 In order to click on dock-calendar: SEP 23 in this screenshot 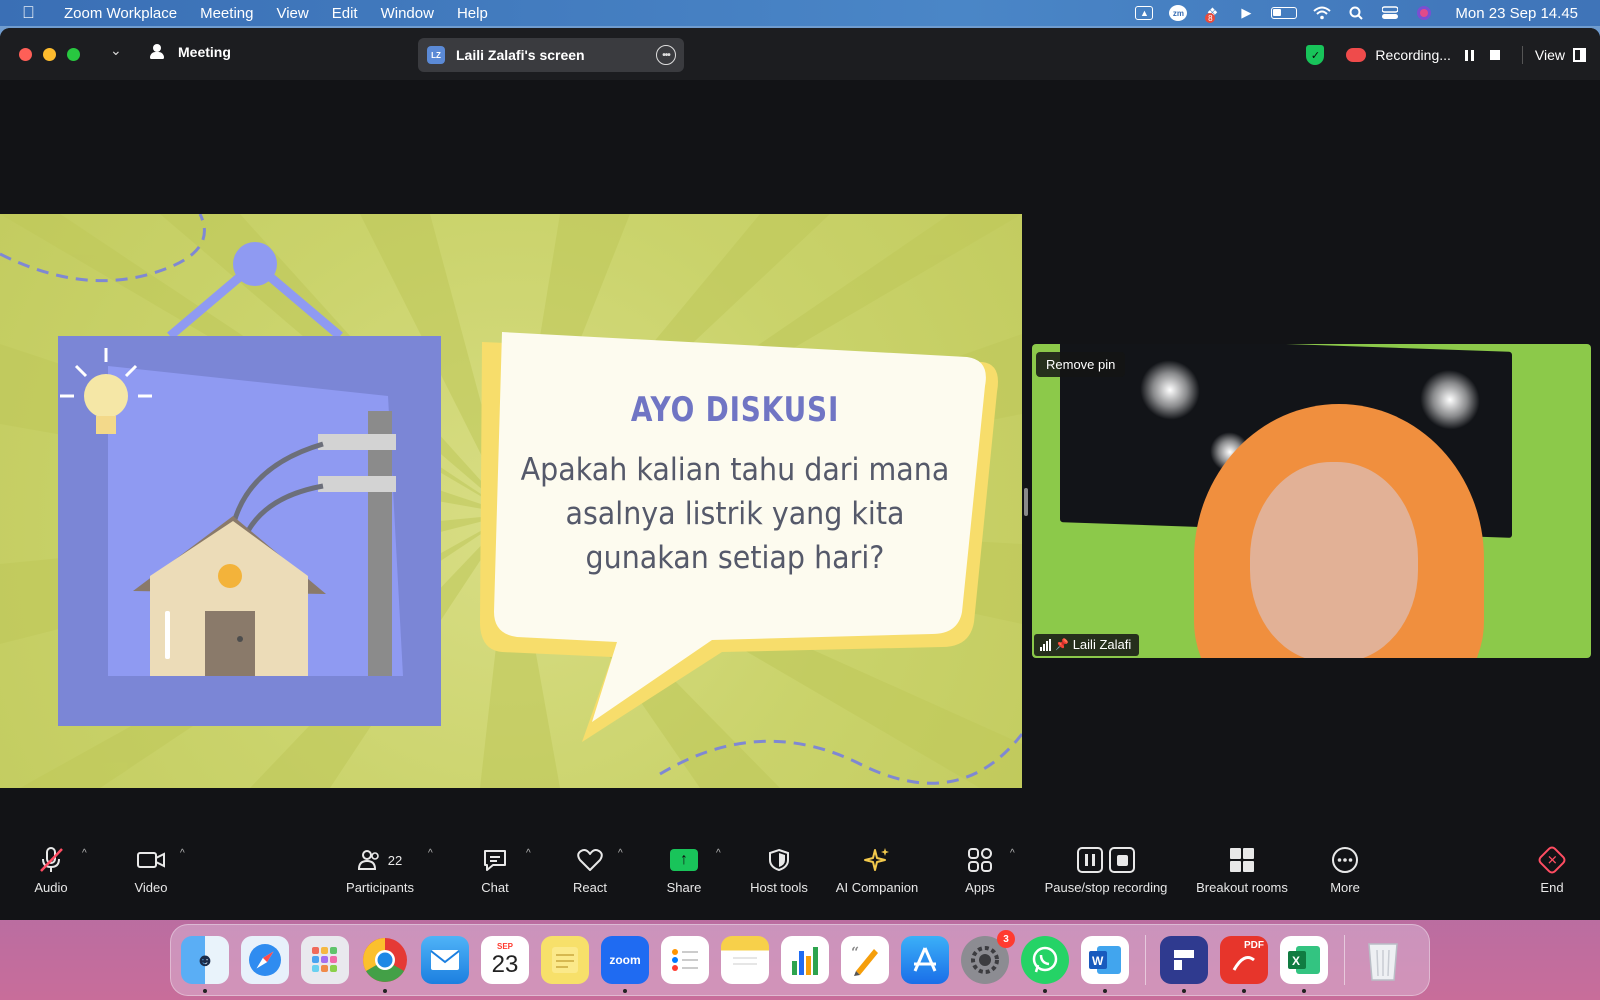, I will do `click(505, 960)`.